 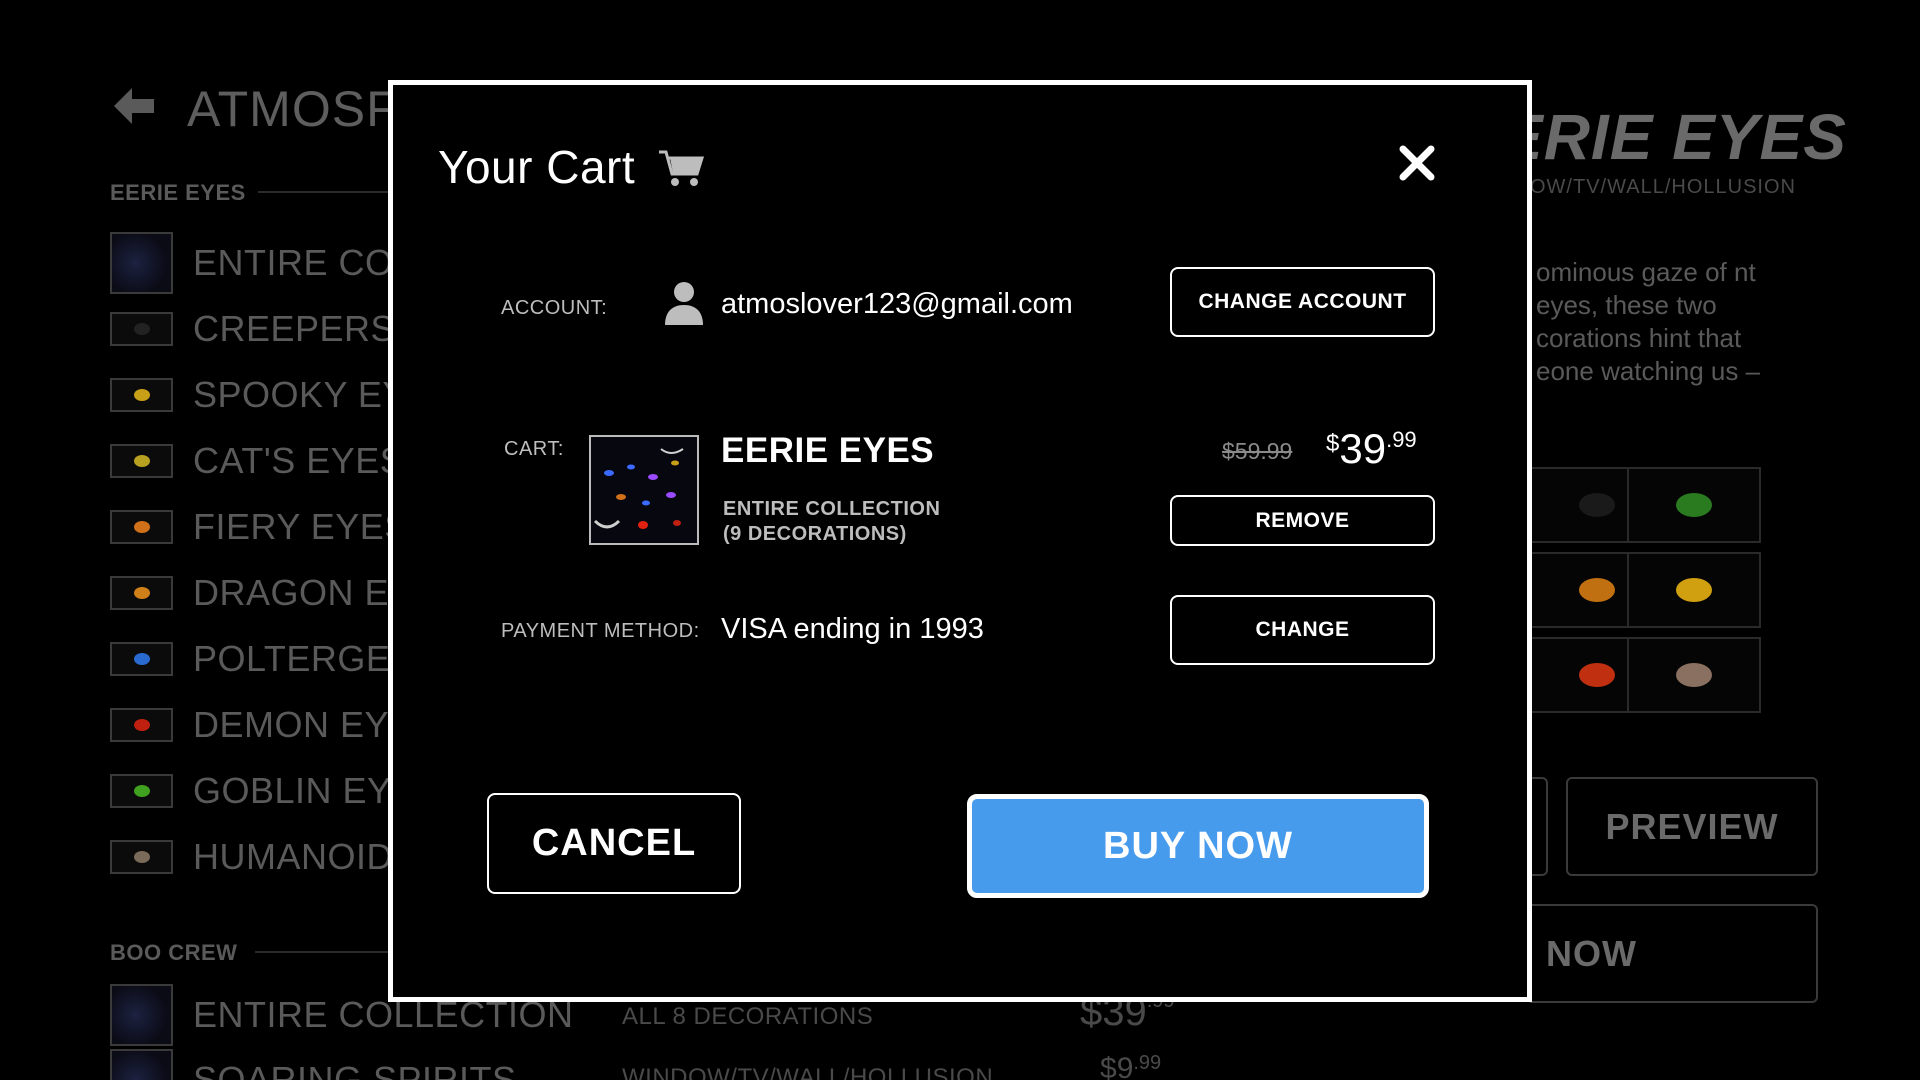 What do you see at coordinates (614, 843) in the screenshot?
I see `cancel-button: CANCEL` at bounding box center [614, 843].